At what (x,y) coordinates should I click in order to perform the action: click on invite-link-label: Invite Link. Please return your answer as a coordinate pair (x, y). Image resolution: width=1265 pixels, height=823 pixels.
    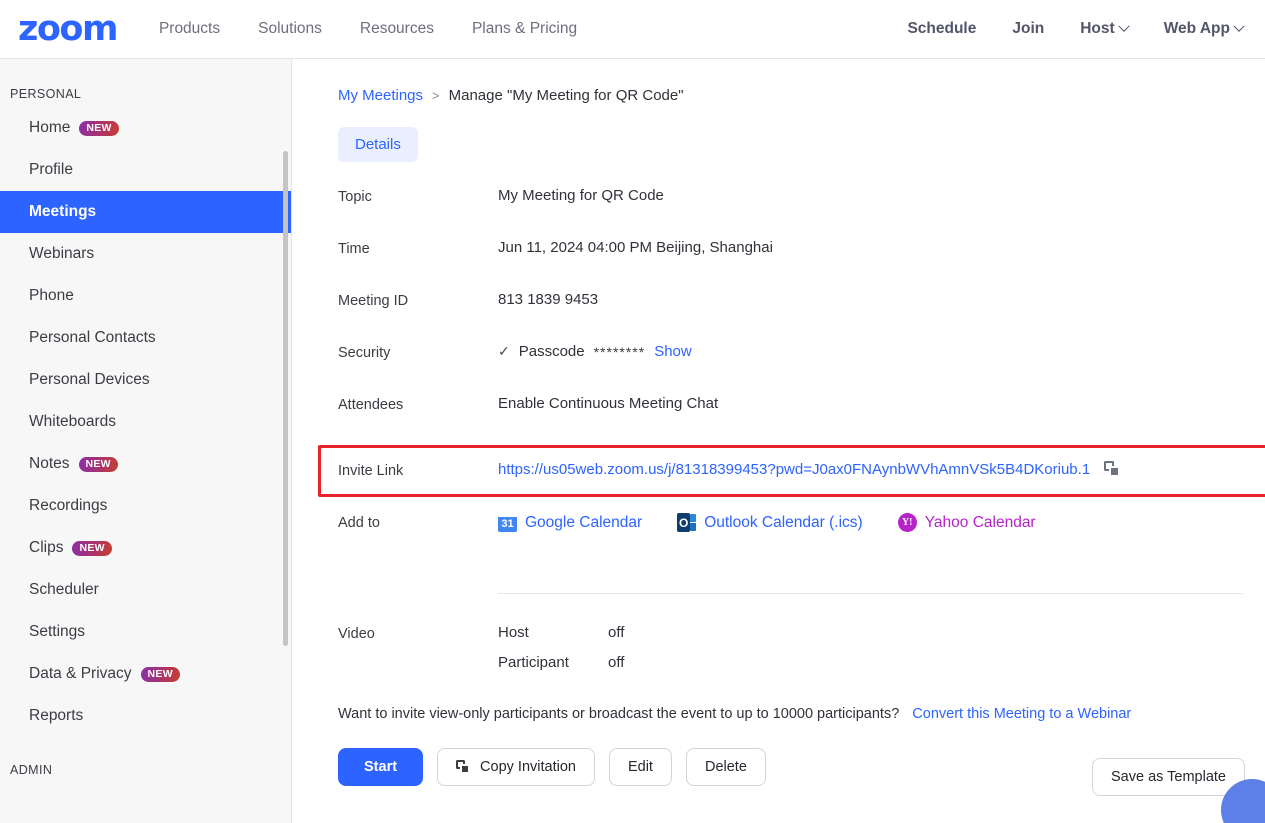
    Looking at the image, I should click on (371, 471).